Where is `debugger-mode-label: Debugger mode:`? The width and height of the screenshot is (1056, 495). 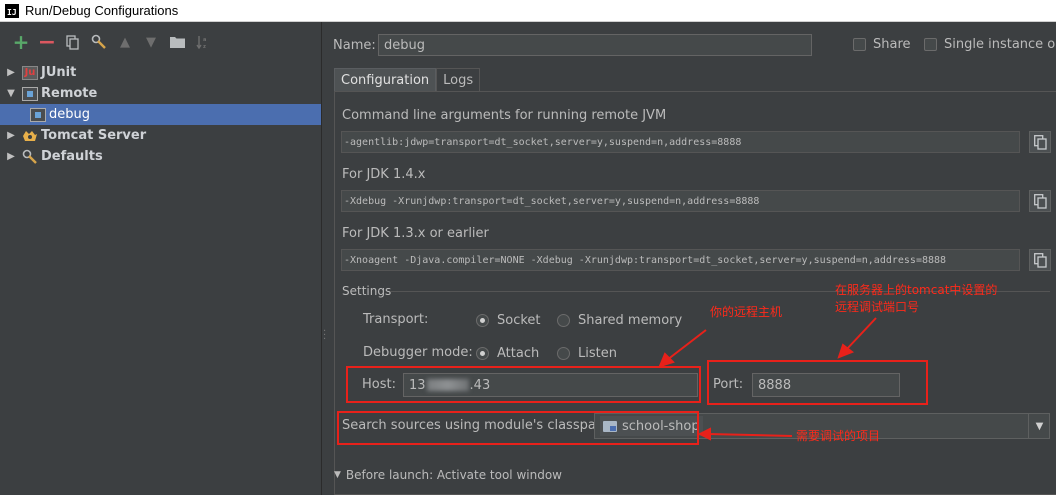 debugger-mode-label: Debugger mode: is located at coordinates (418, 352).